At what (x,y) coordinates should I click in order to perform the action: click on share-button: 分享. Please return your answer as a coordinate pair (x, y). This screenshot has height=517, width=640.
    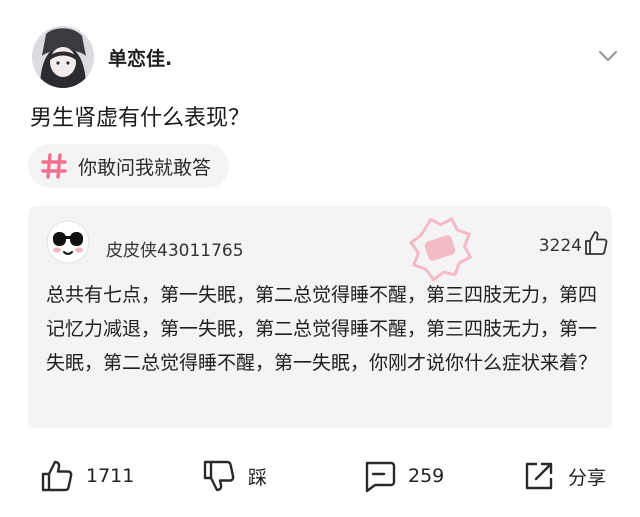
    Looking at the image, I should click on (564, 476).